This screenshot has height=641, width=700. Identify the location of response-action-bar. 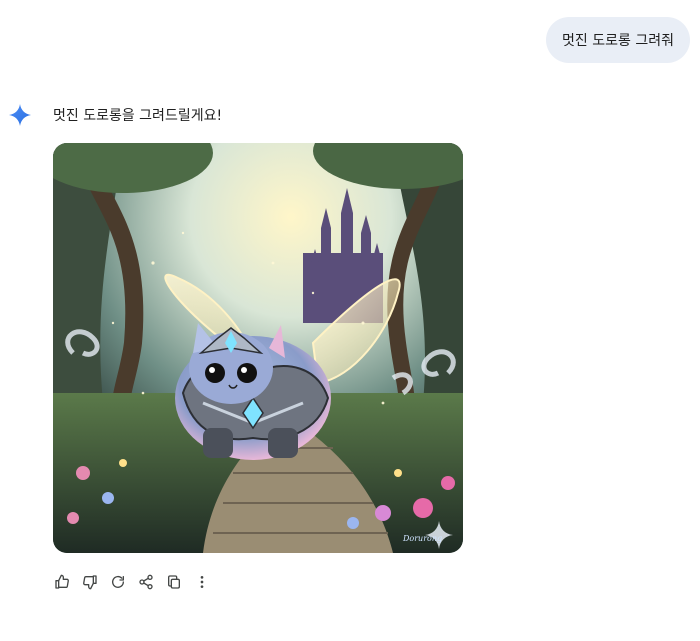
(132, 582).